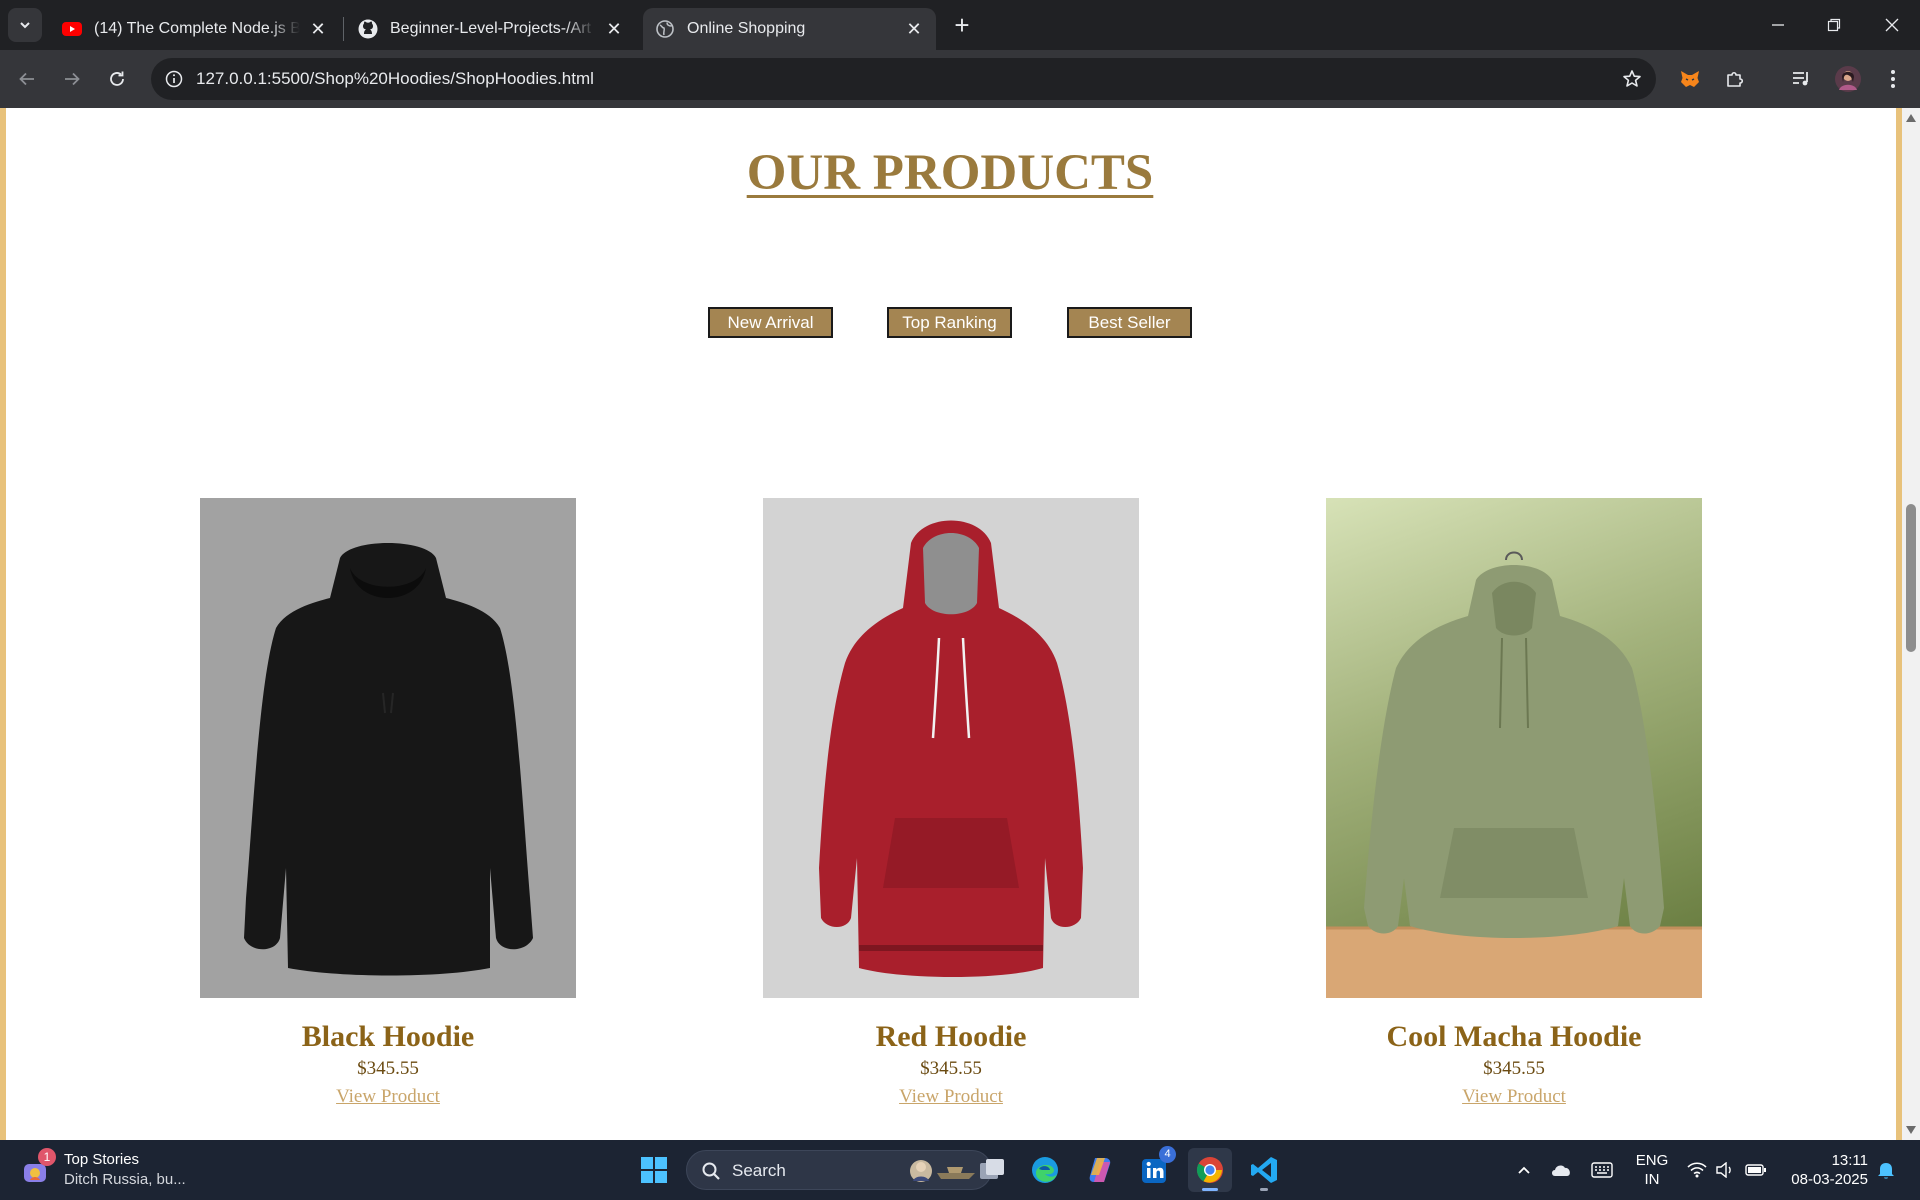  I want to click on restore-button, so click(1834, 25).